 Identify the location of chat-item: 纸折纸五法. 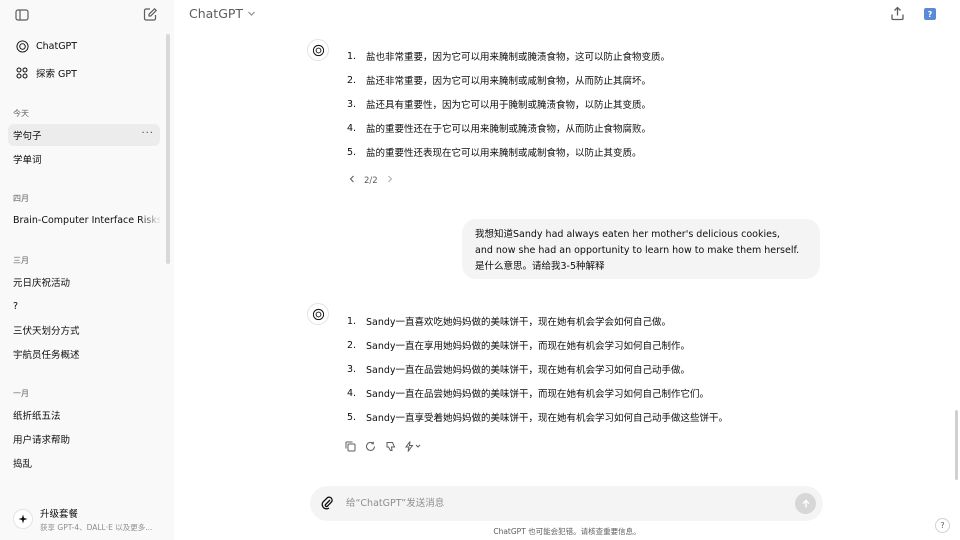
(84, 415).